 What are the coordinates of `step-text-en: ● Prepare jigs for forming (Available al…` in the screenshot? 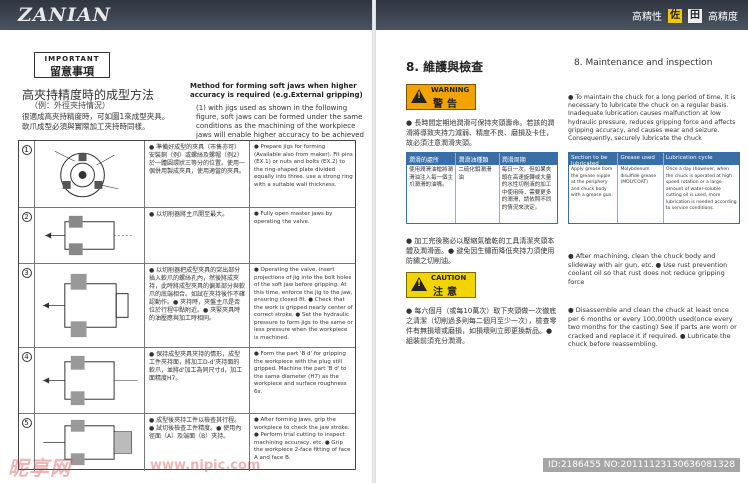 It's located at (303, 166).